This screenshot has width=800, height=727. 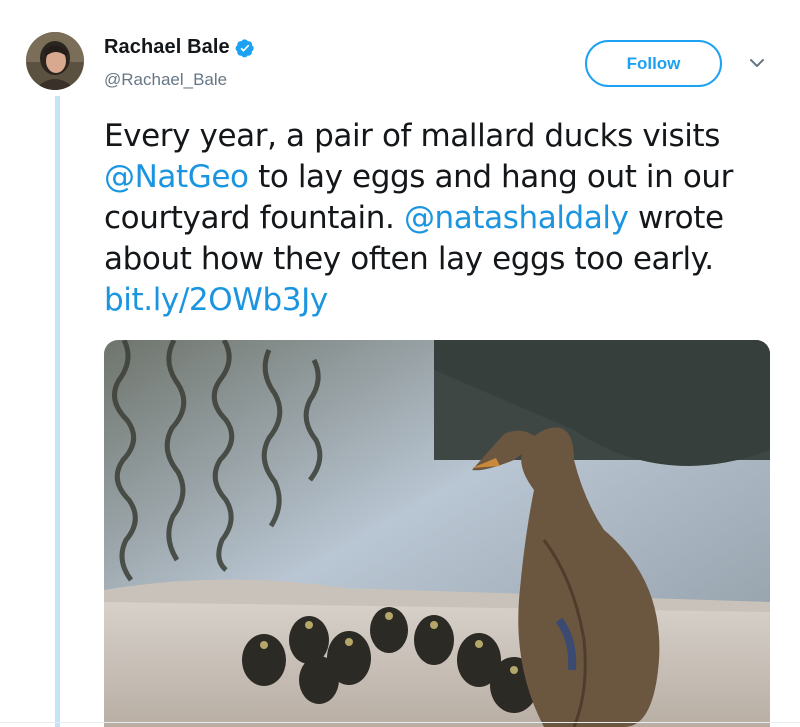 What do you see at coordinates (244, 47) in the screenshot?
I see `verified-badge-icon` at bounding box center [244, 47].